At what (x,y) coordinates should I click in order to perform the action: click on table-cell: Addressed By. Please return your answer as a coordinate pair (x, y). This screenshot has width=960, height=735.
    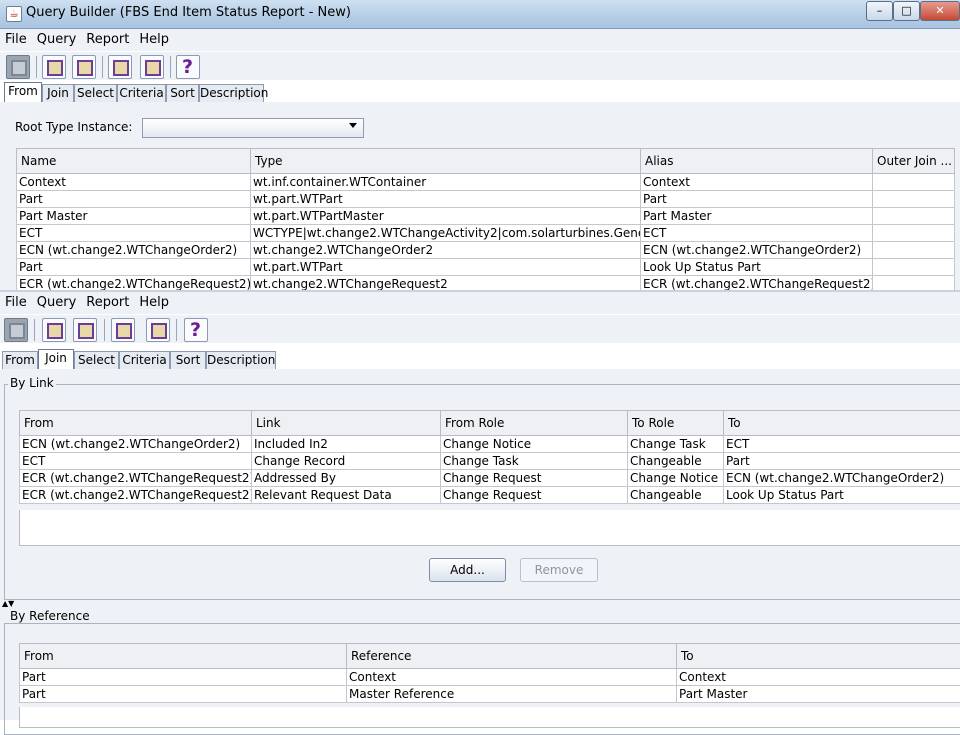
    Looking at the image, I should click on (346, 478).